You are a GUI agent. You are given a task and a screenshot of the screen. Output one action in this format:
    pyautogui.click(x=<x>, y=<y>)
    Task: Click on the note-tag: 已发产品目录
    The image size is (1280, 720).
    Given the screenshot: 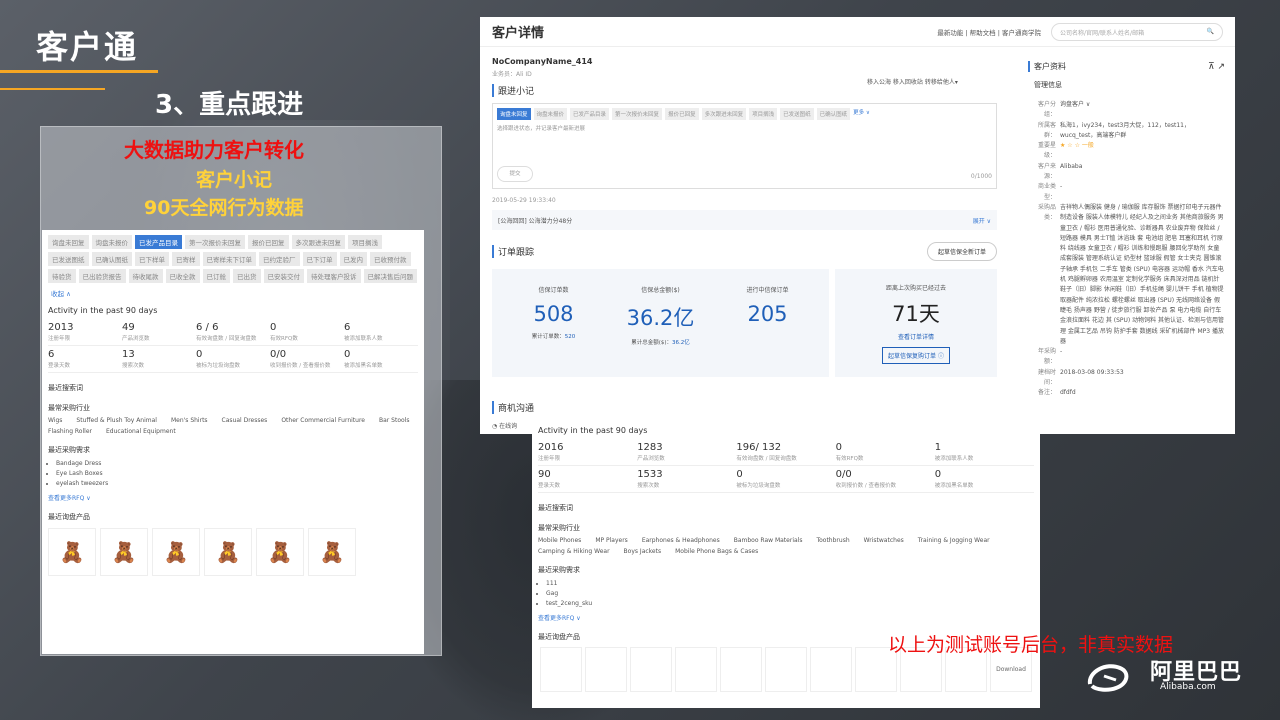 What is the action you would take?
    pyautogui.click(x=590, y=114)
    